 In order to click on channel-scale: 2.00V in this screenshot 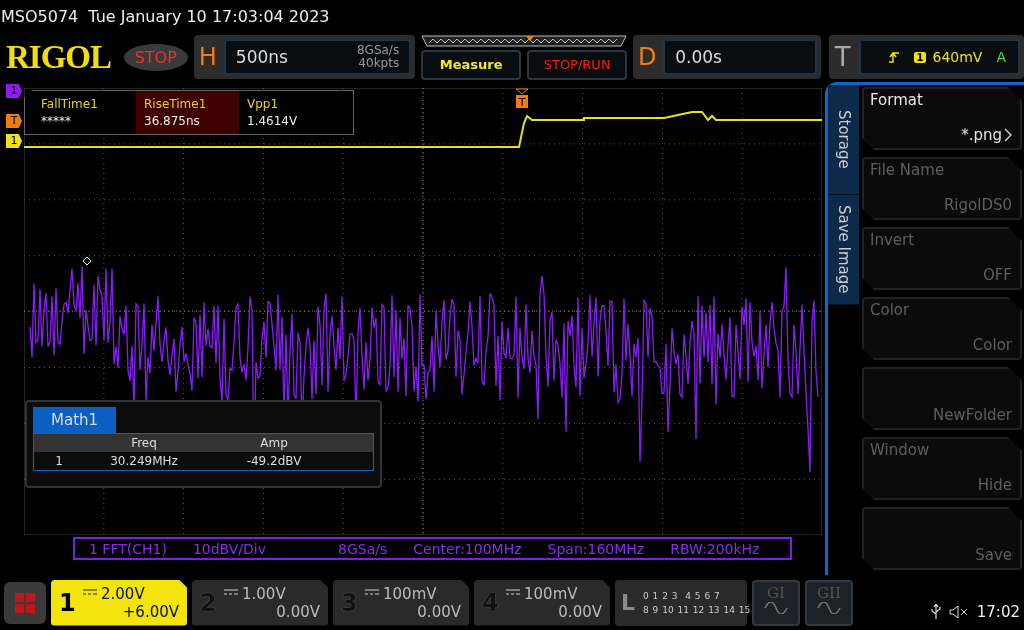, I will do `click(123, 593)`.